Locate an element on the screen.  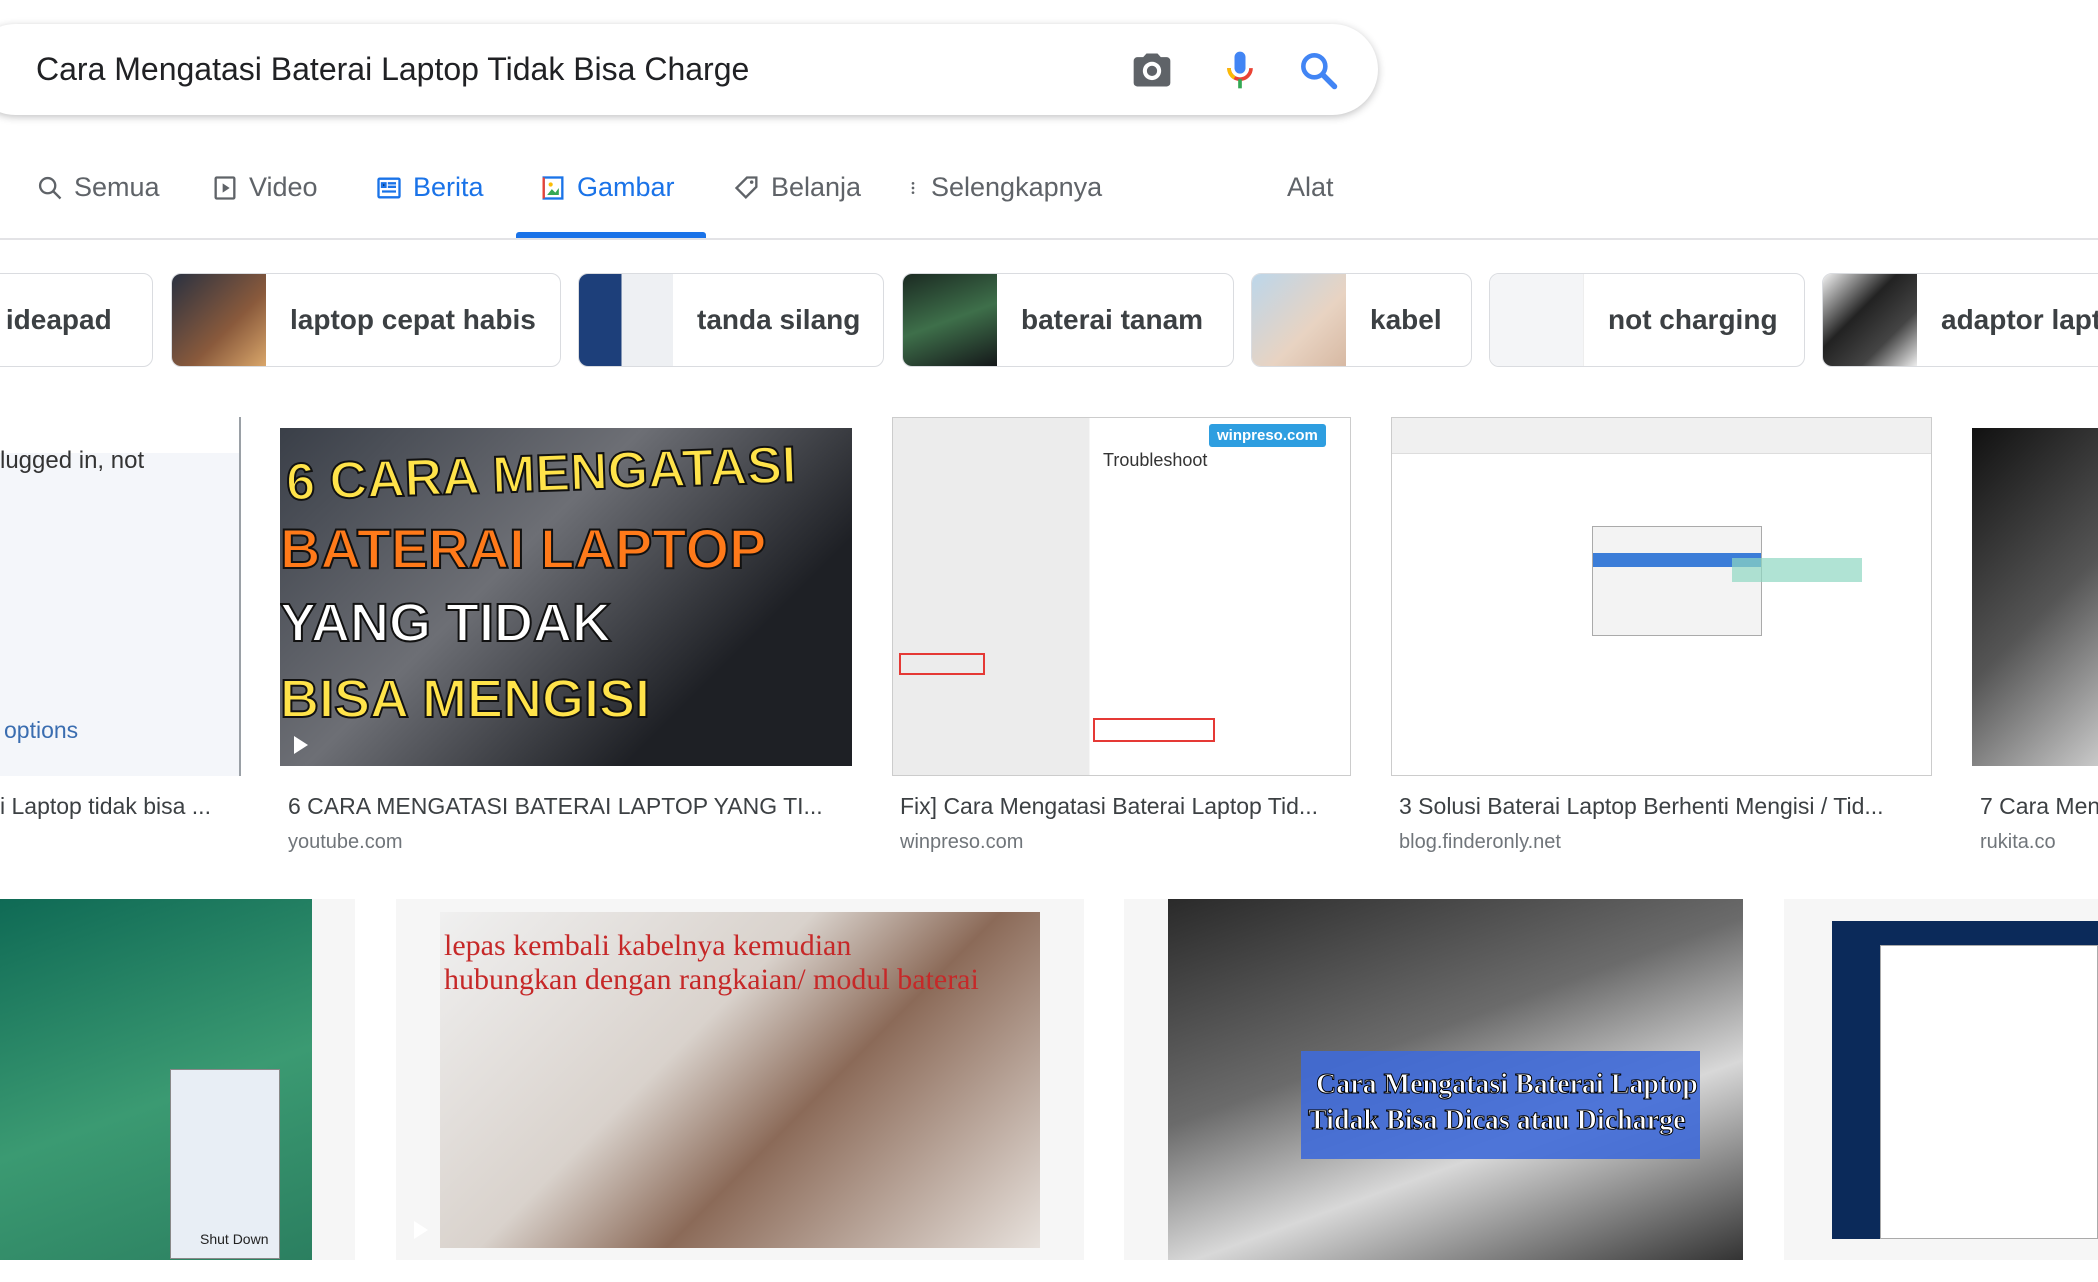
camera-icon is located at coordinates (1152, 70).